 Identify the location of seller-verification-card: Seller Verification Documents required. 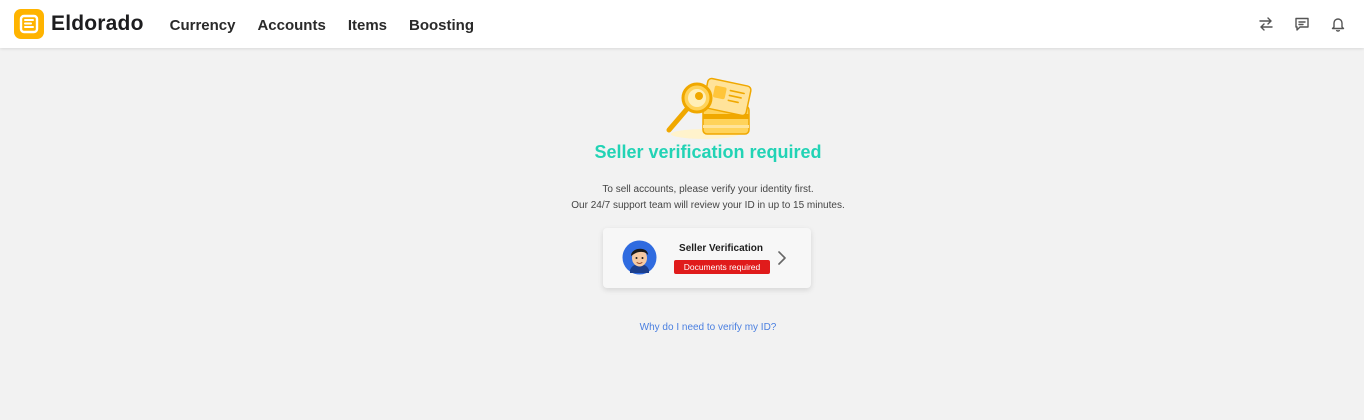
(707, 258).